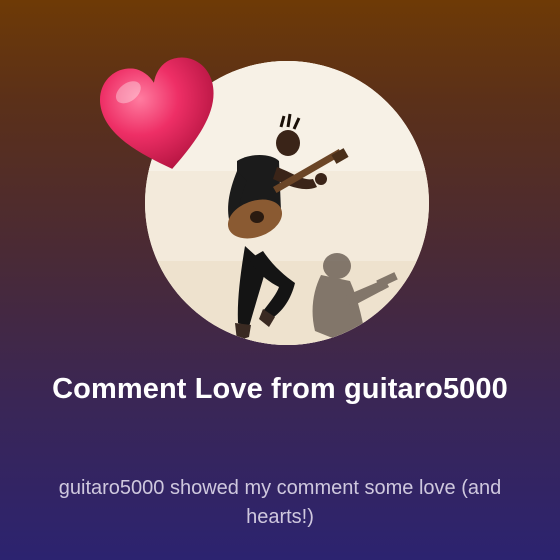 The width and height of the screenshot is (560, 560). I want to click on heart-icon, so click(161, 116).